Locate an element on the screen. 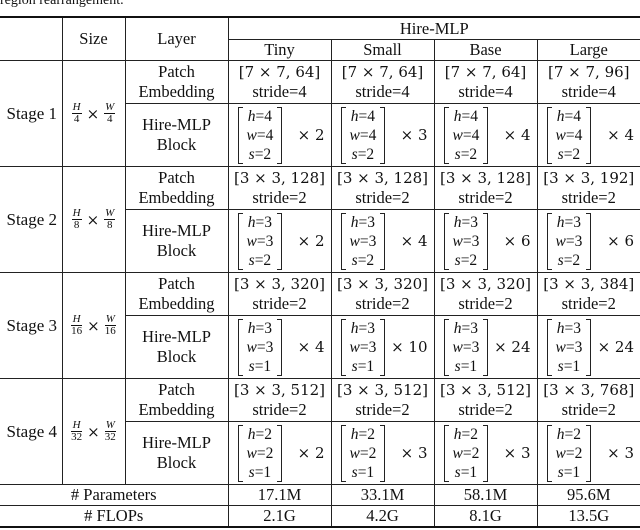 This screenshot has height=530, width=640. layer-hire-mlp-block: Hire-MLP Block is located at coordinates (177, 135).